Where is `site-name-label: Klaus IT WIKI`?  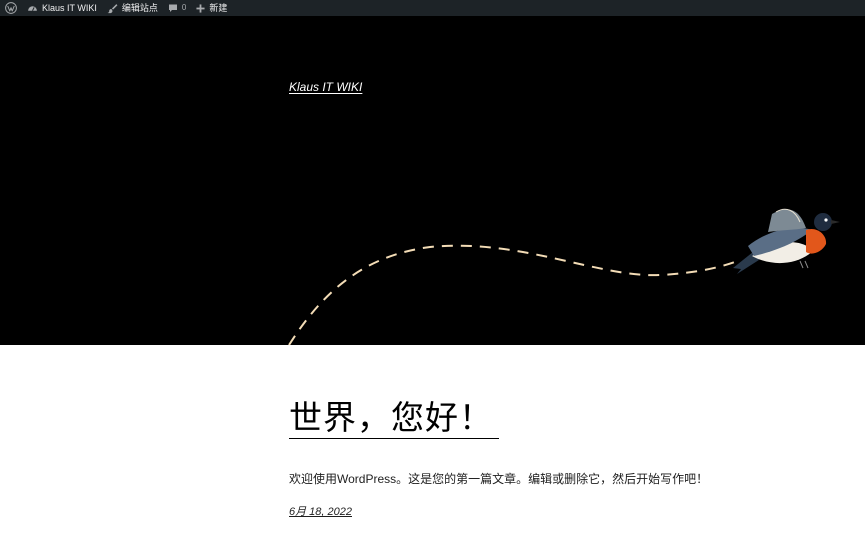
site-name-label: Klaus IT WIKI is located at coordinates (69, 8).